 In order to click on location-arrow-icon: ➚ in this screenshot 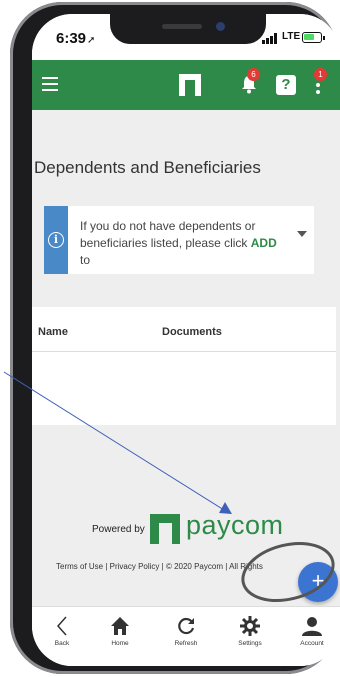, I will do `click(91, 40)`.